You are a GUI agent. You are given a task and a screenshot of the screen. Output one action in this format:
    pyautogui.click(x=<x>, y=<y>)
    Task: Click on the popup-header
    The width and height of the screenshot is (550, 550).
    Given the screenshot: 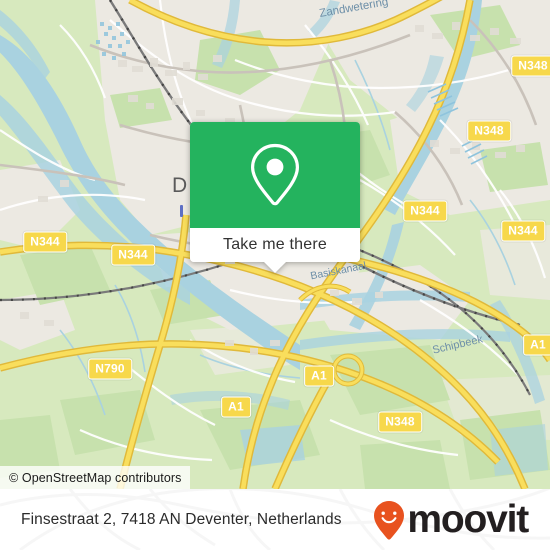 What is the action you would take?
    pyautogui.click(x=275, y=175)
    